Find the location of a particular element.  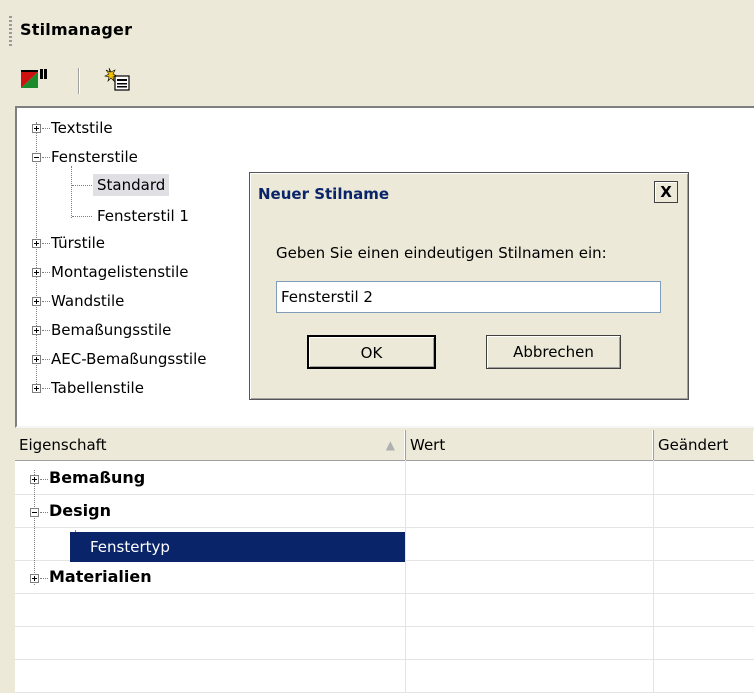

sort-arrow-icon: ▲ is located at coordinates (390, 445).